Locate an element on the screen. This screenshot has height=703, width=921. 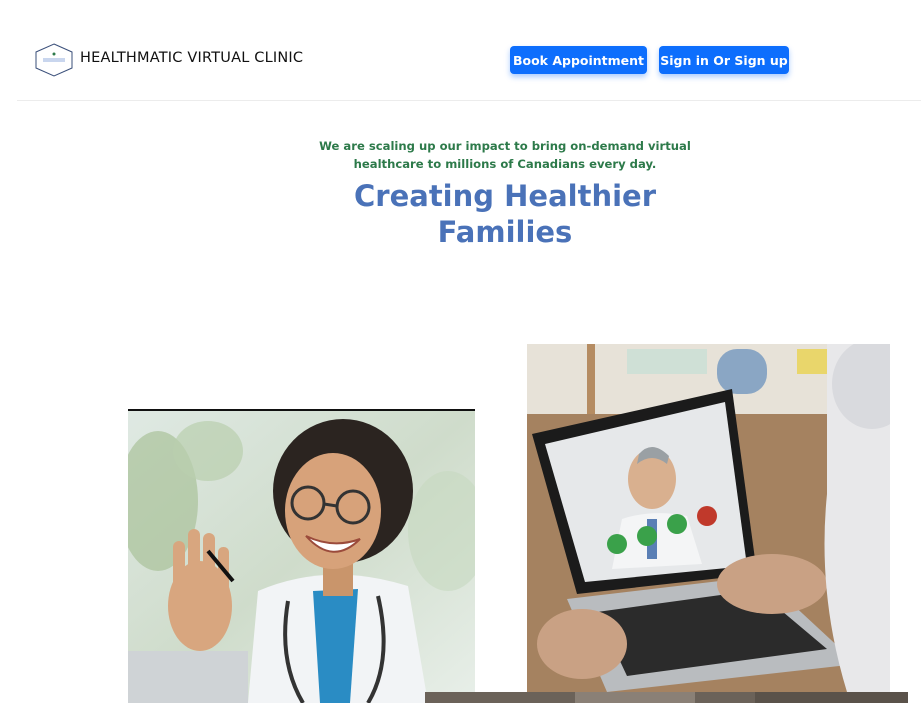
partial-photo is located at coordinates (666, 697).